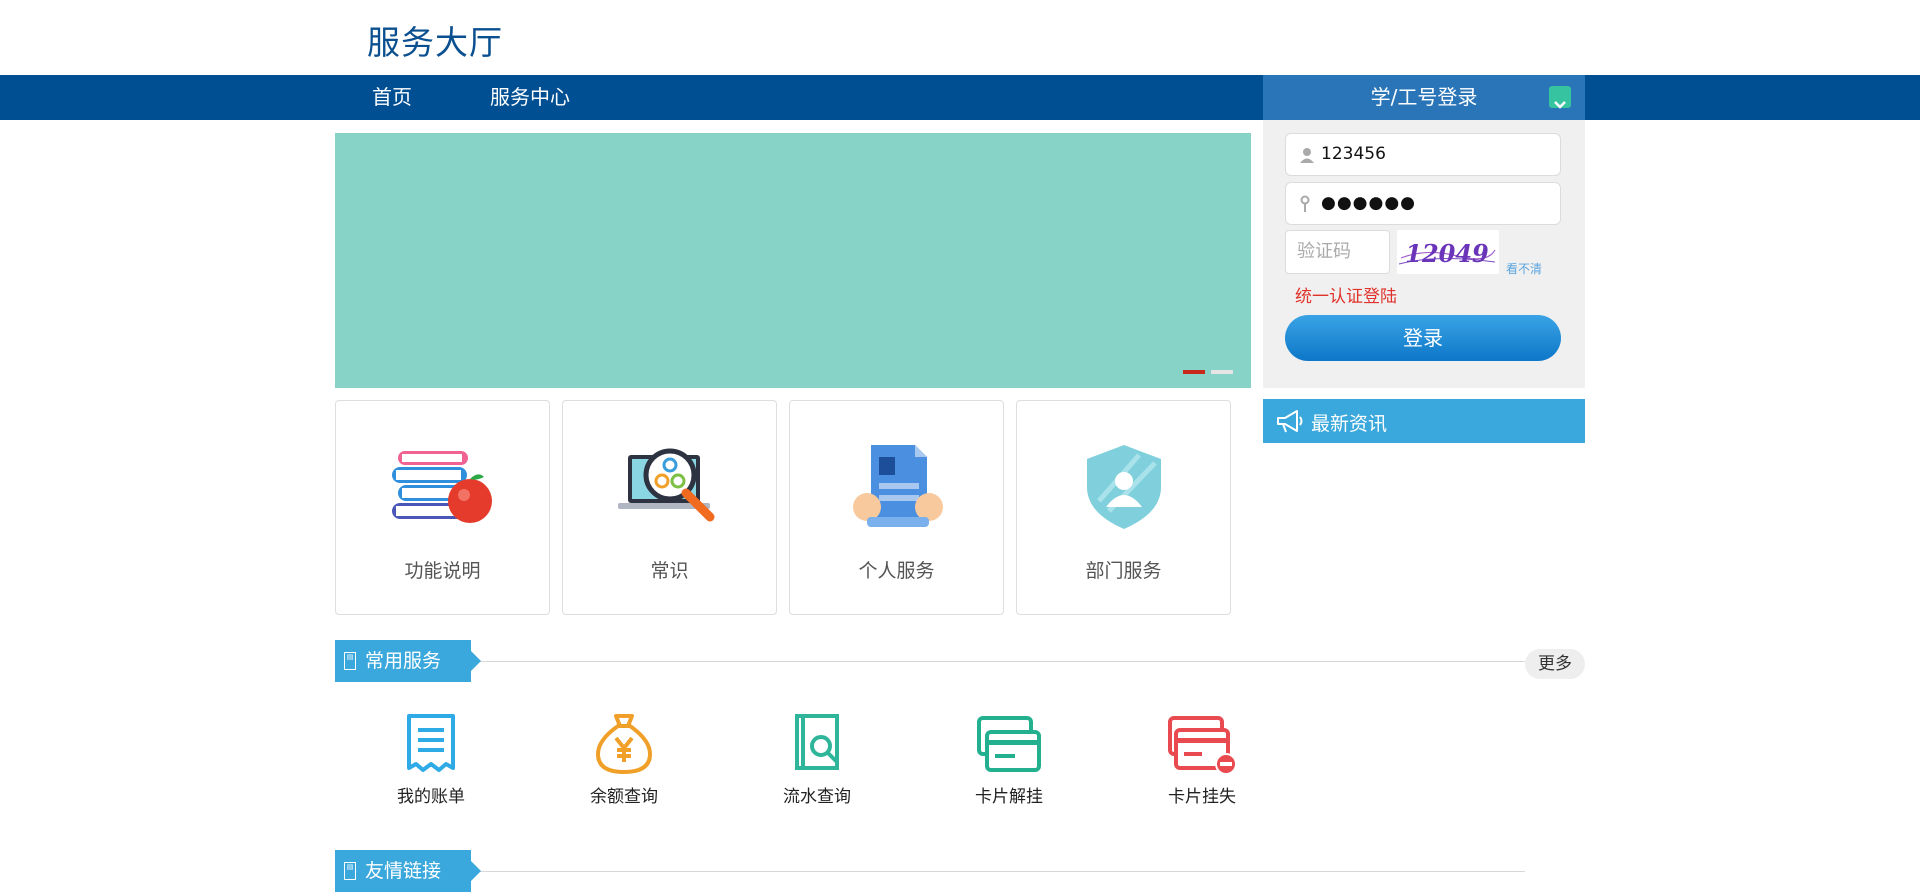 This screenshot has width=1920, height=892. I want to click on key-icon, so click(1305, 203).